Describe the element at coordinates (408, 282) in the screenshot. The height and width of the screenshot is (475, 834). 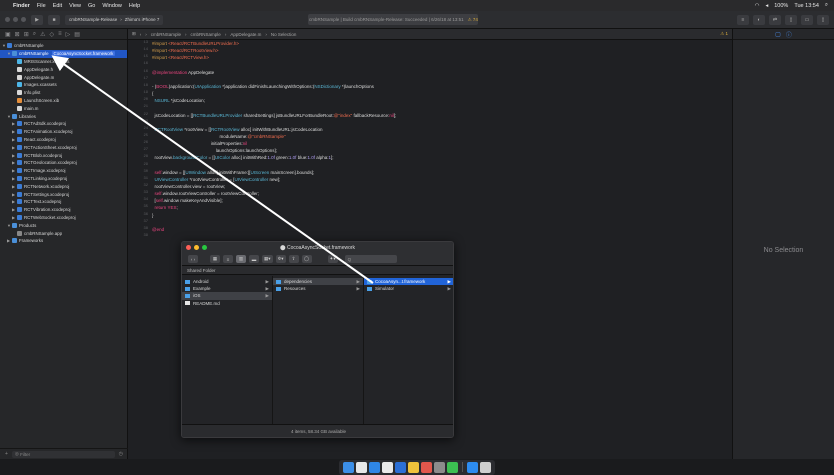
I see `finder-item: CocoaAsyn...t.framework ▶` at that location.